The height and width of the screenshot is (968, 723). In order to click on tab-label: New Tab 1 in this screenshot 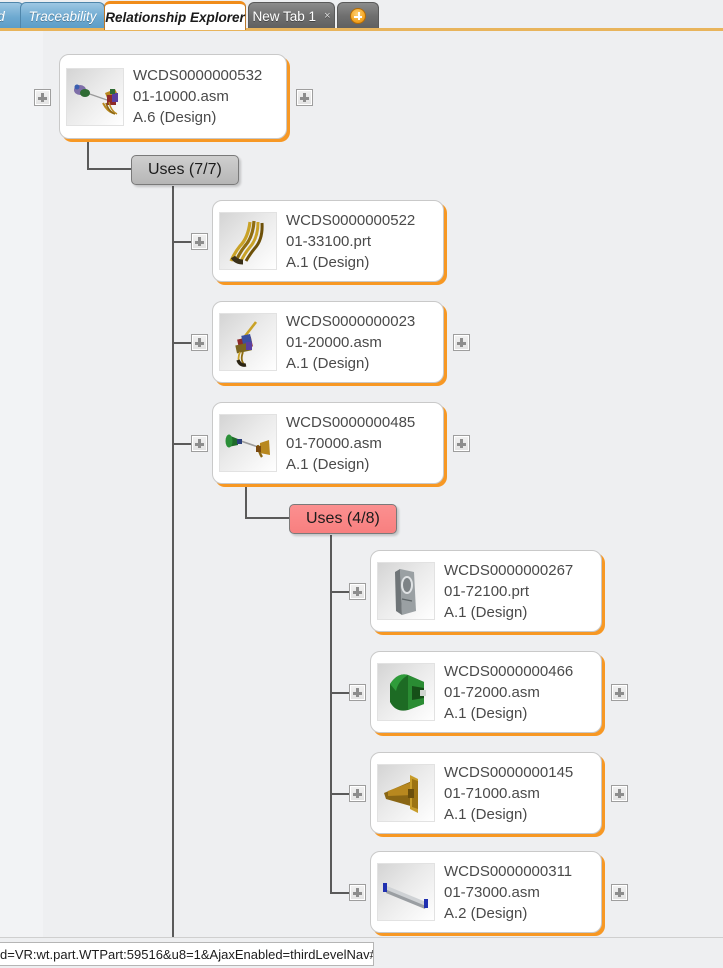, I will do `click(284, 16)`.